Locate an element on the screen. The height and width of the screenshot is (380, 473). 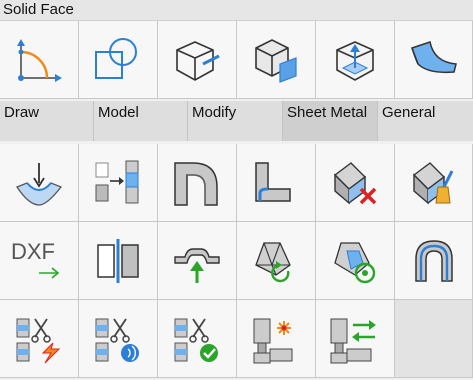
junction-swap-icon is located at coordinates (353, 340).